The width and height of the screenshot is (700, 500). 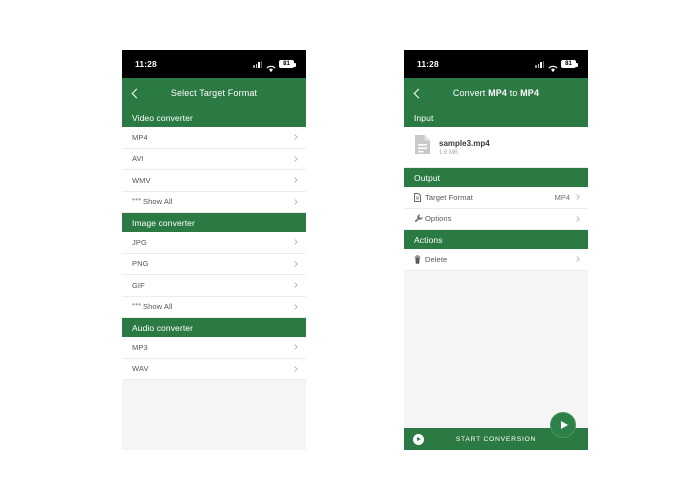 I want to click on list-item-label: Delete, so click(x=436, y=259).